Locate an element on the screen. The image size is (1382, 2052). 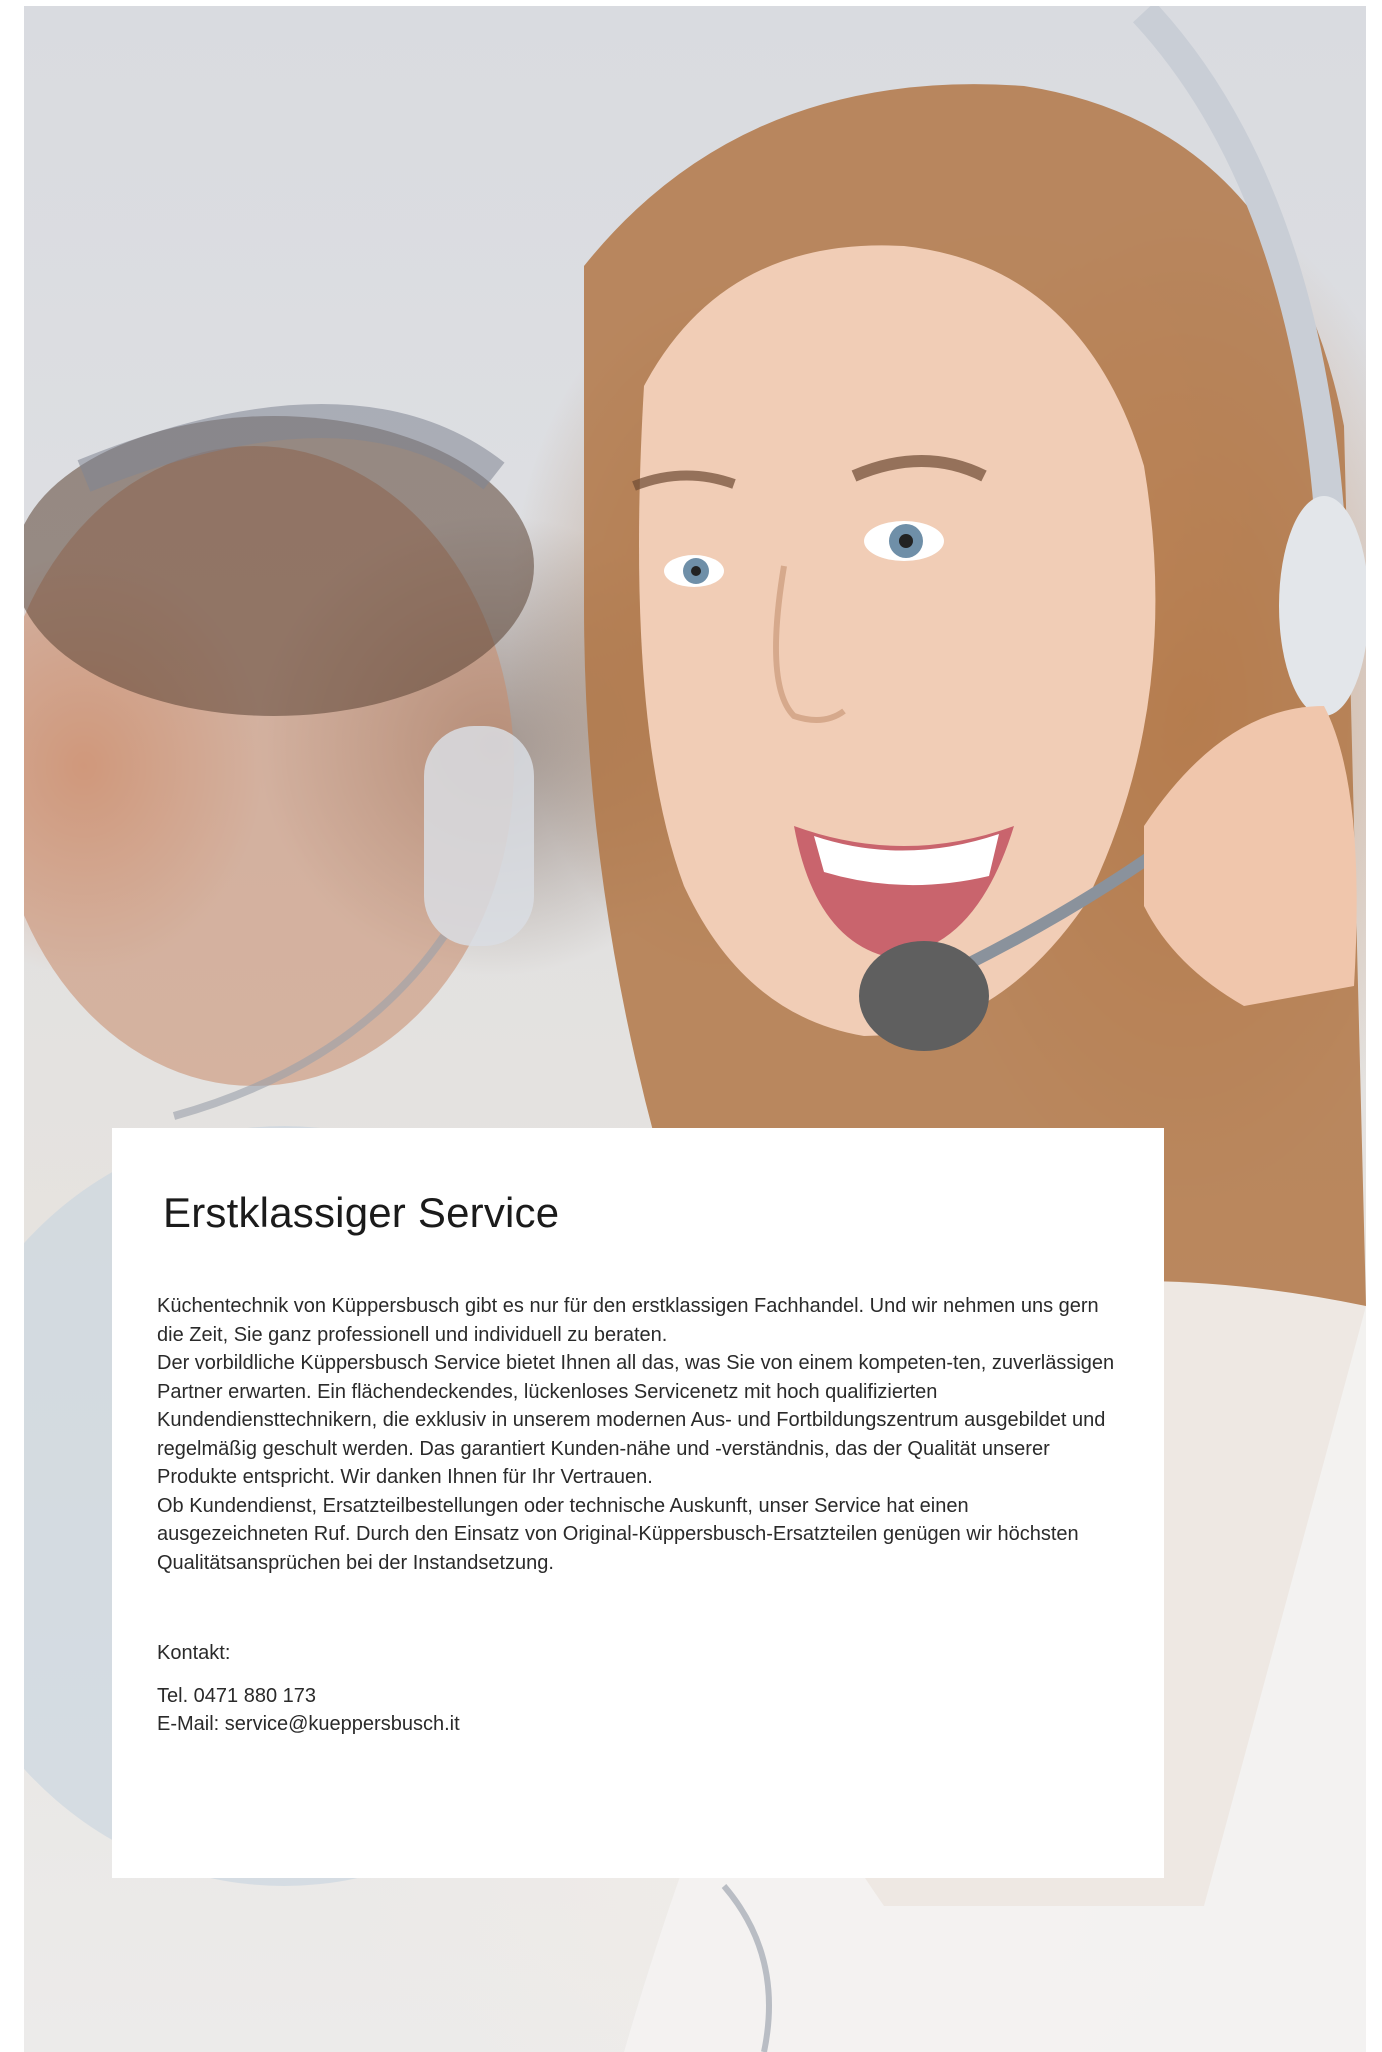
contact-email: E-Mail: service@kueppersbusch.it is located at coordinates (660, 1724).